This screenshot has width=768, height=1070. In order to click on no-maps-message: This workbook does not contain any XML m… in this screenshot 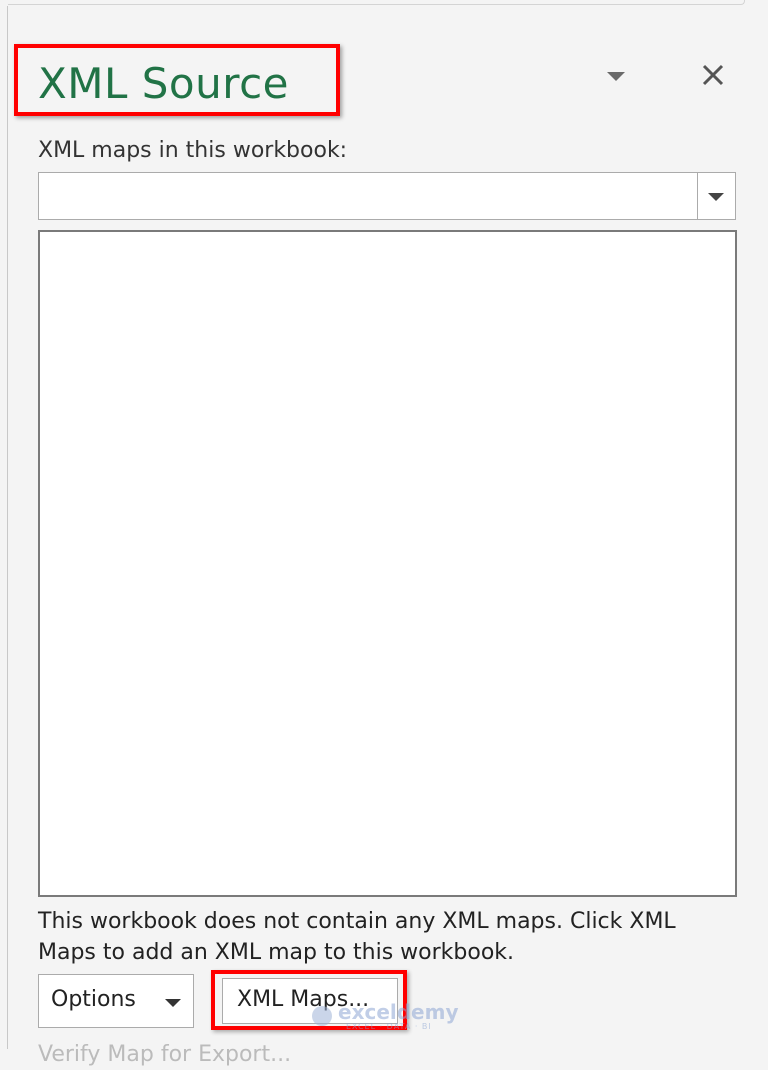, I will do `click(357, 937)`.